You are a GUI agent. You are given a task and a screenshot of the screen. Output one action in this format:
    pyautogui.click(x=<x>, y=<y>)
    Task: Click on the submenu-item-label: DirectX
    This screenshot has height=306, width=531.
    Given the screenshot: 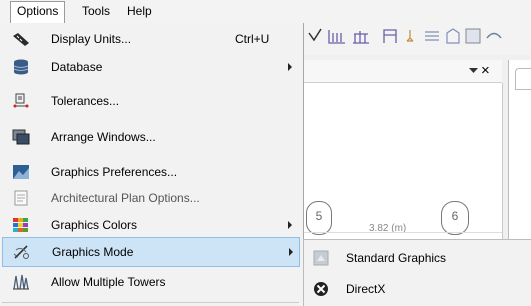 What is the action you would take?
    pyautogui.click(x=366, y=289)
    